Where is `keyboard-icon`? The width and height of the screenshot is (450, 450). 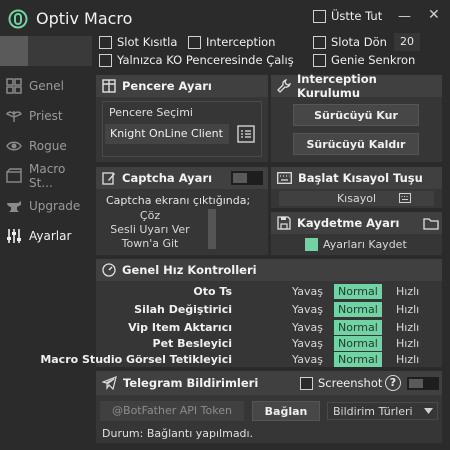
keyboard-icon is located at coordinates (284, 178).